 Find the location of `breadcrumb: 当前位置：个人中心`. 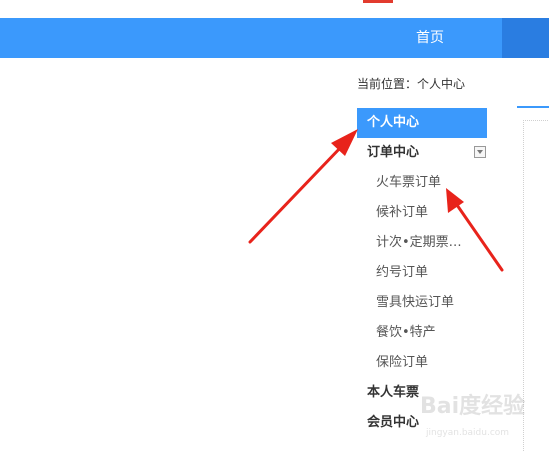

breadcrumb: 当前位置：个人中心 is located at coordinates (411, 84).